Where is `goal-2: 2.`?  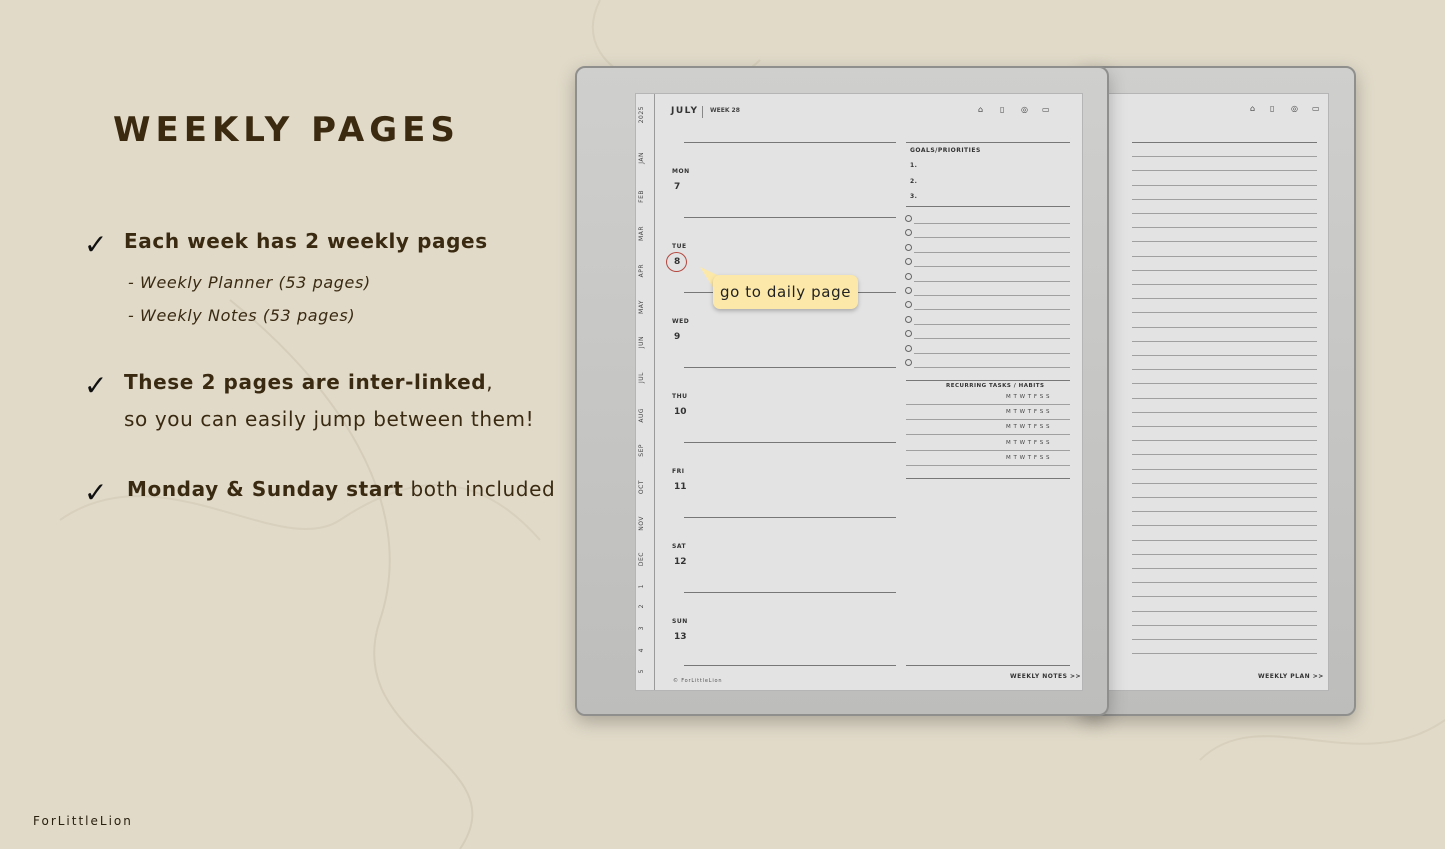 goal-2: 2. is located at coordinates (913, 181).